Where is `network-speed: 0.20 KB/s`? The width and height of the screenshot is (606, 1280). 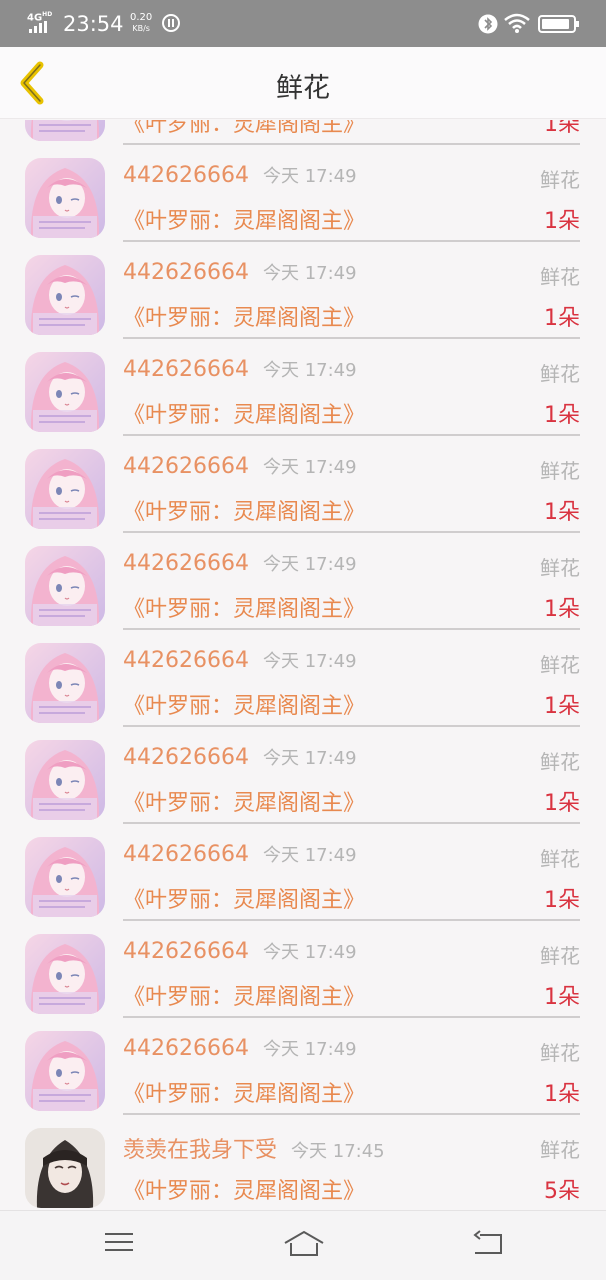
network-speed: 0.20 KB/s is located at coordinates (141, 22).